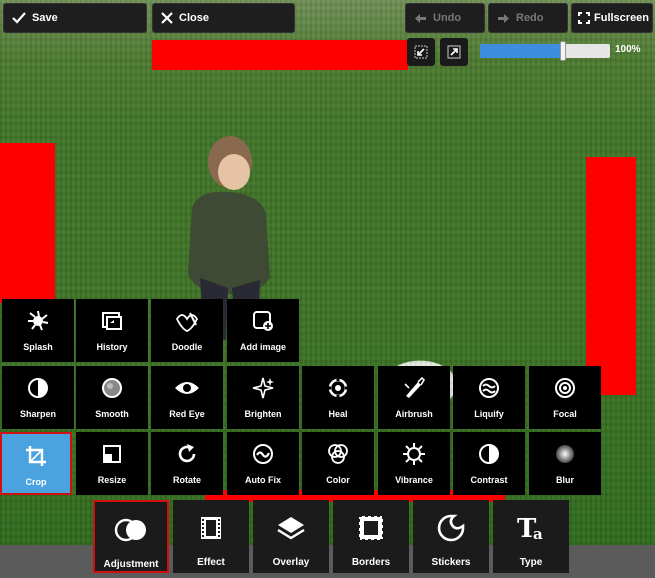 The height and width of the screenshot is (578, 655). Describe the element at coordinates (263, 480) in the screenshot. I see `tool-label: Auto Fix` at that location.